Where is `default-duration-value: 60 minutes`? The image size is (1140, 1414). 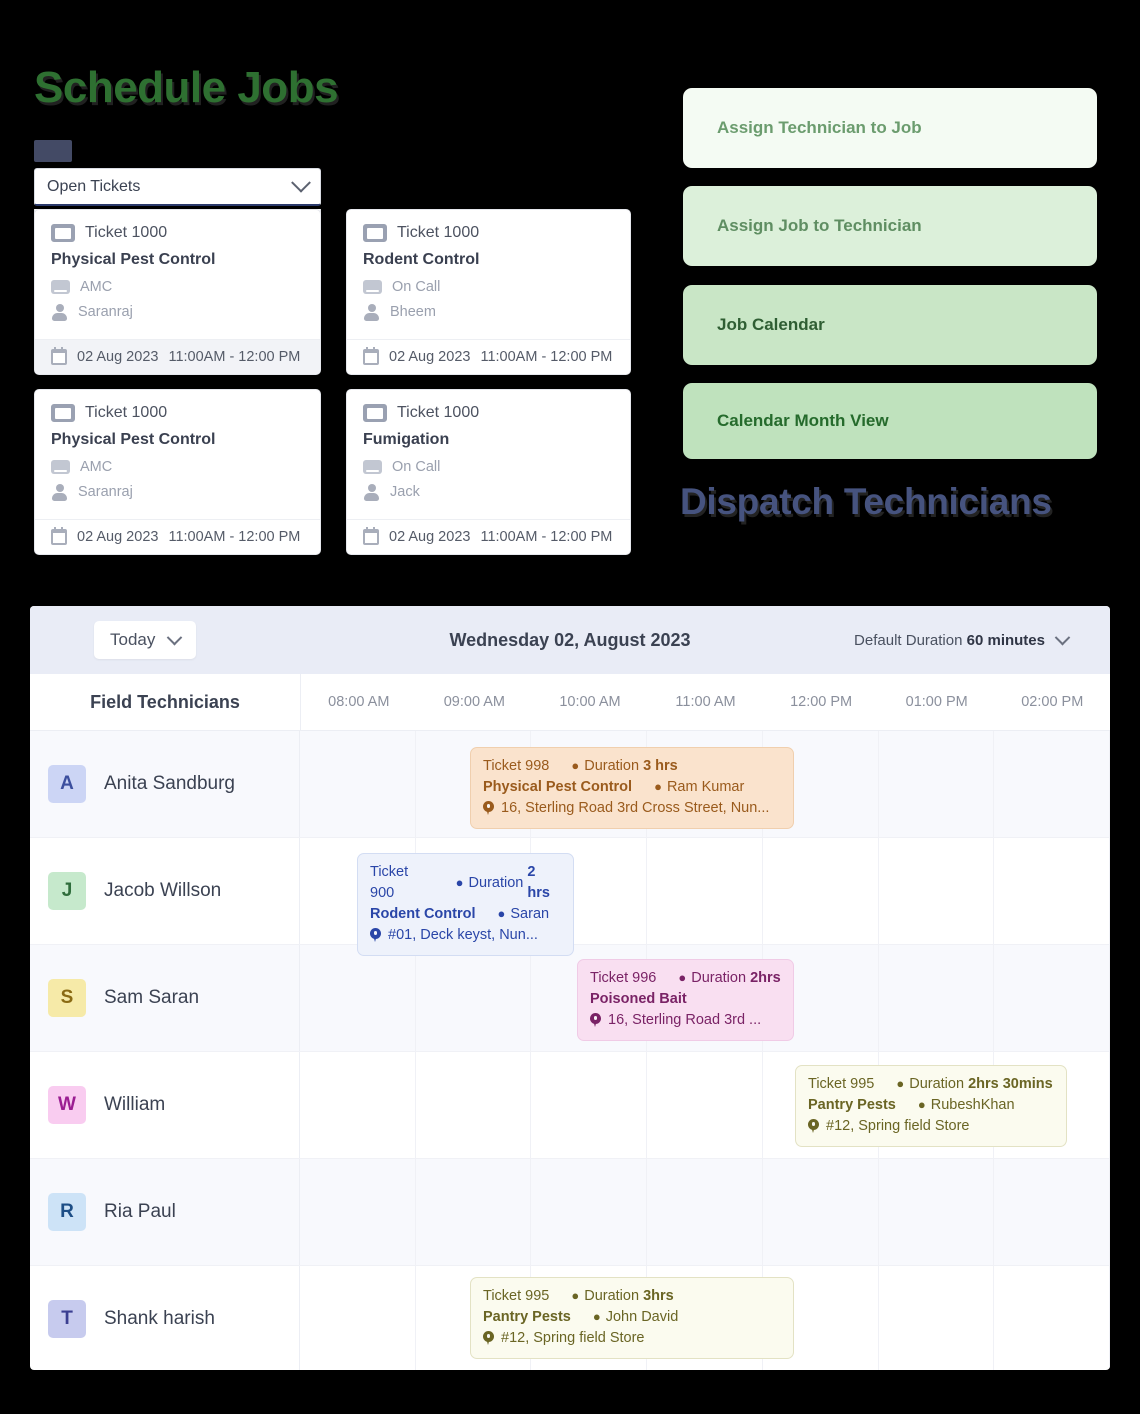
default-duration-value: 60 minutes is located at coordinates (1005, 640).